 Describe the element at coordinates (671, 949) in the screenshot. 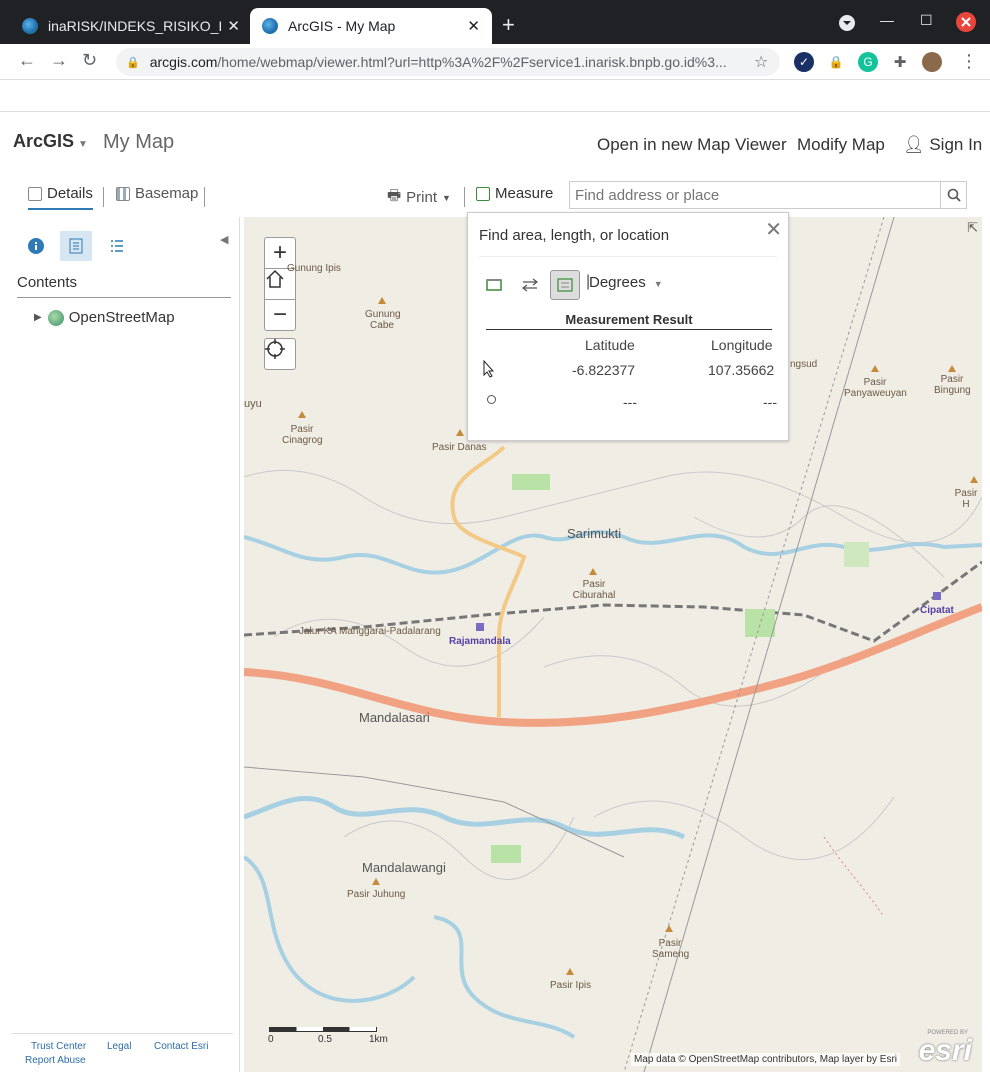

I see `map-label: Pasir Sameng` at that location.